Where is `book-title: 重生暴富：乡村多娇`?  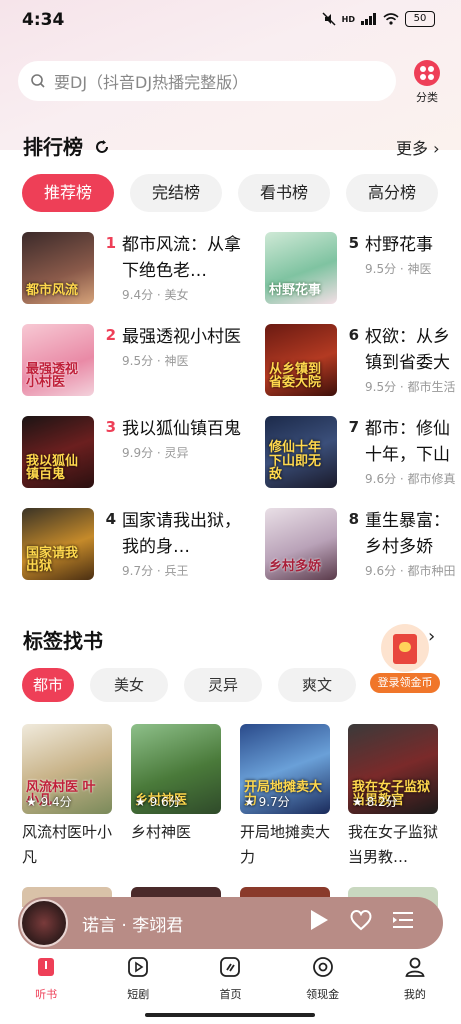 book-title: 重生暴富：乡村多娇 is located at coordinates (407, 534).